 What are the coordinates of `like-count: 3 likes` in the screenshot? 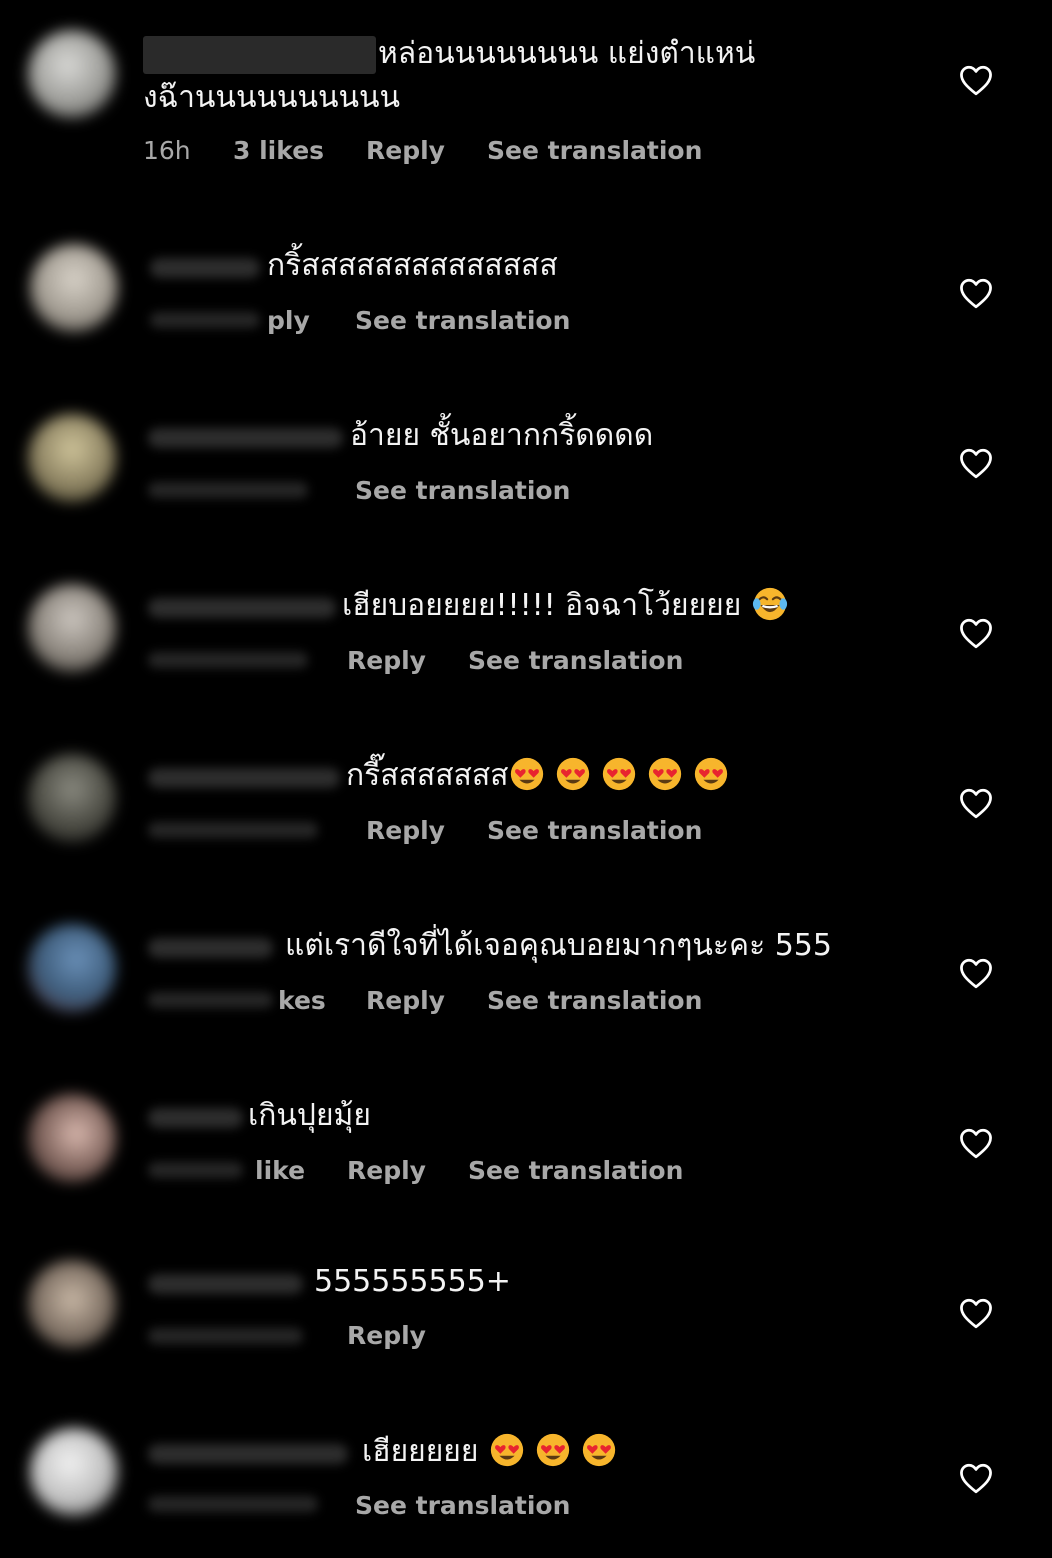 It's located at (278, 151).